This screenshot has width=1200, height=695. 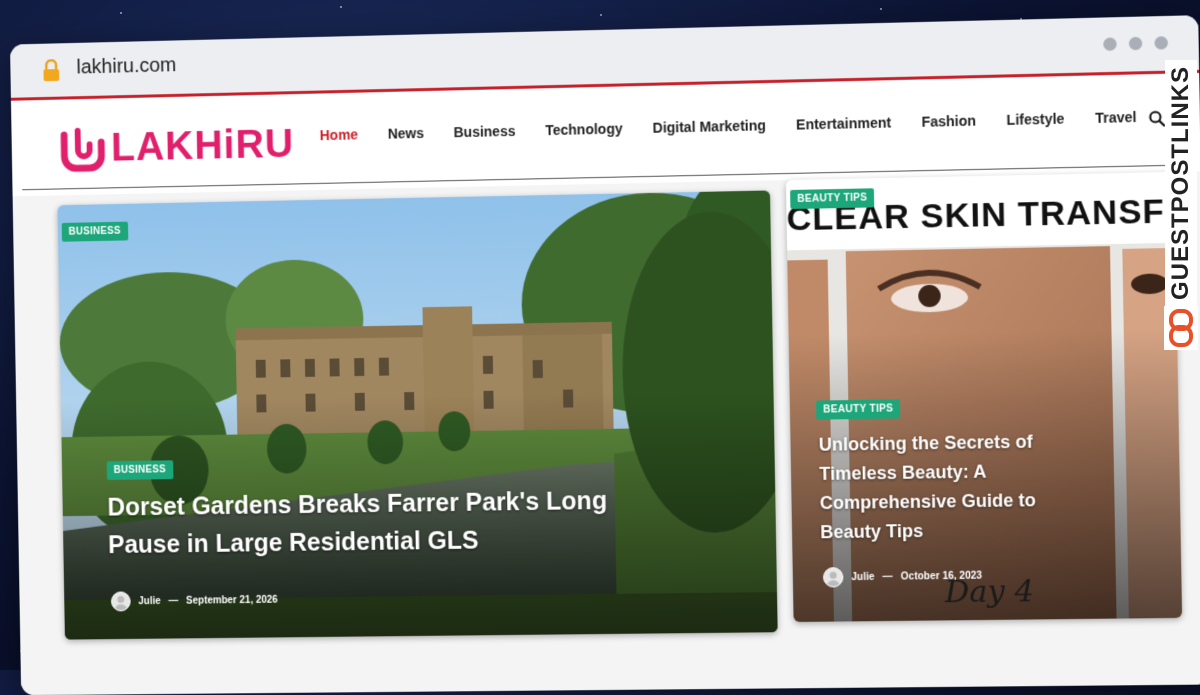 I want to click on nav-news: News, so click(x=406, y=133).